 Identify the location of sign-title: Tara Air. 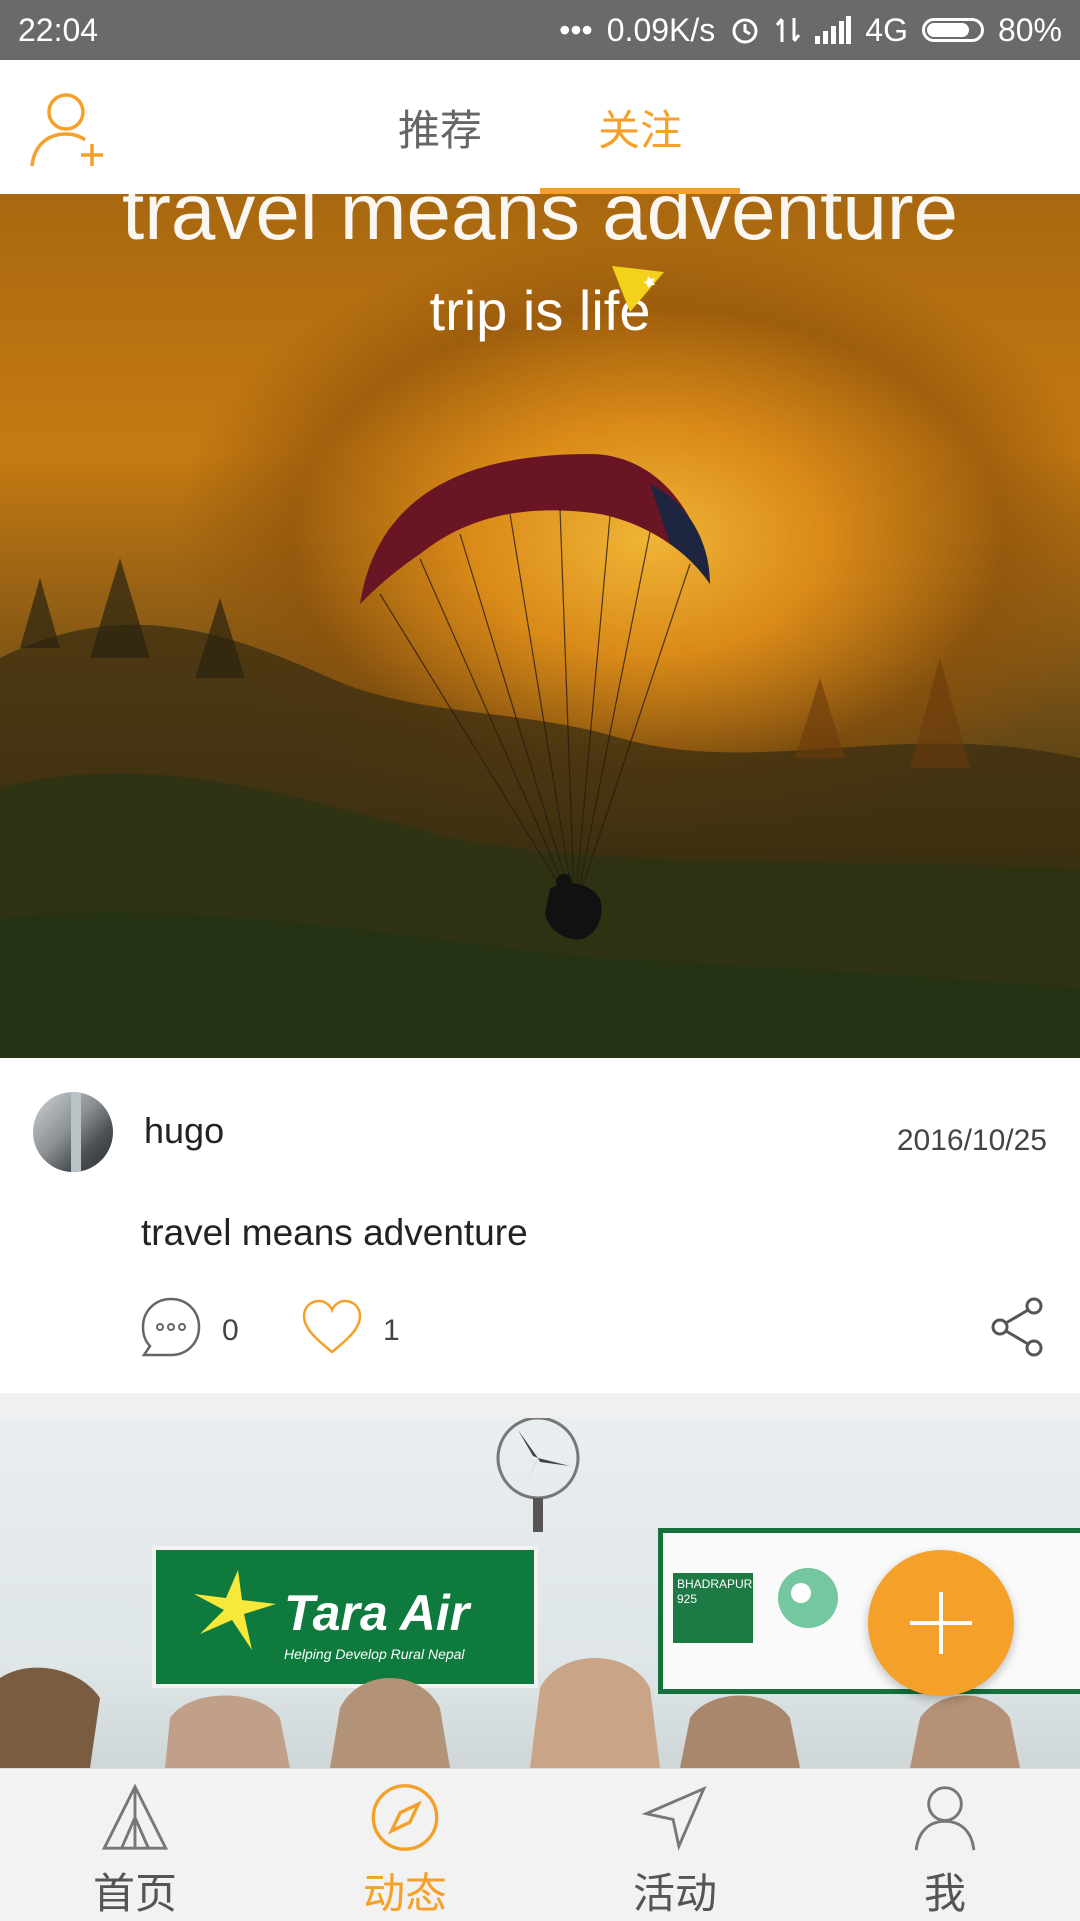
(377, 1613).